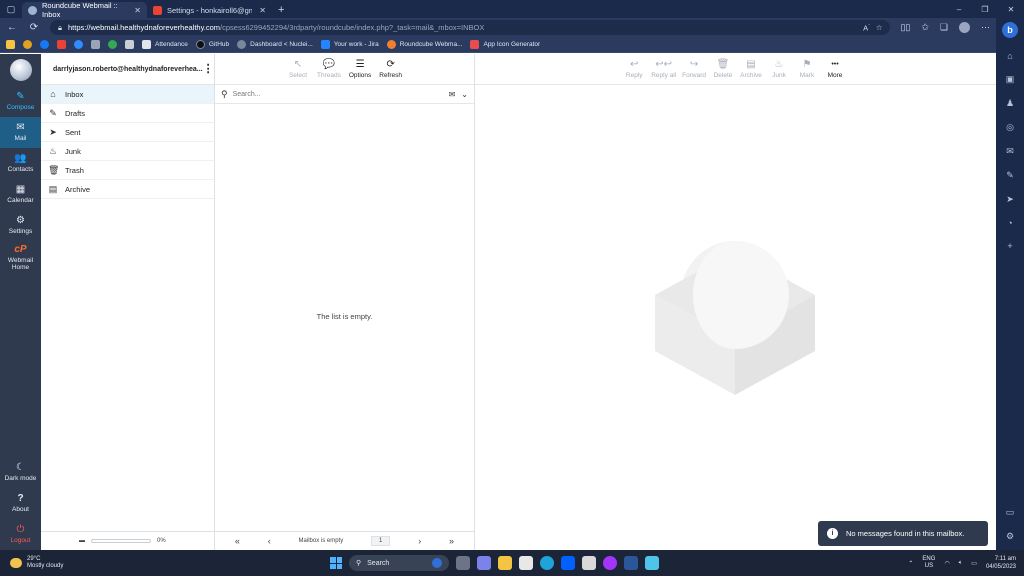  What do you see at coordinates (209, 10) in the screenshot?
I see `browser-tab-gmail: Settings - honkairoll6@gmail.com ✕` at bounding box center [209, 10].